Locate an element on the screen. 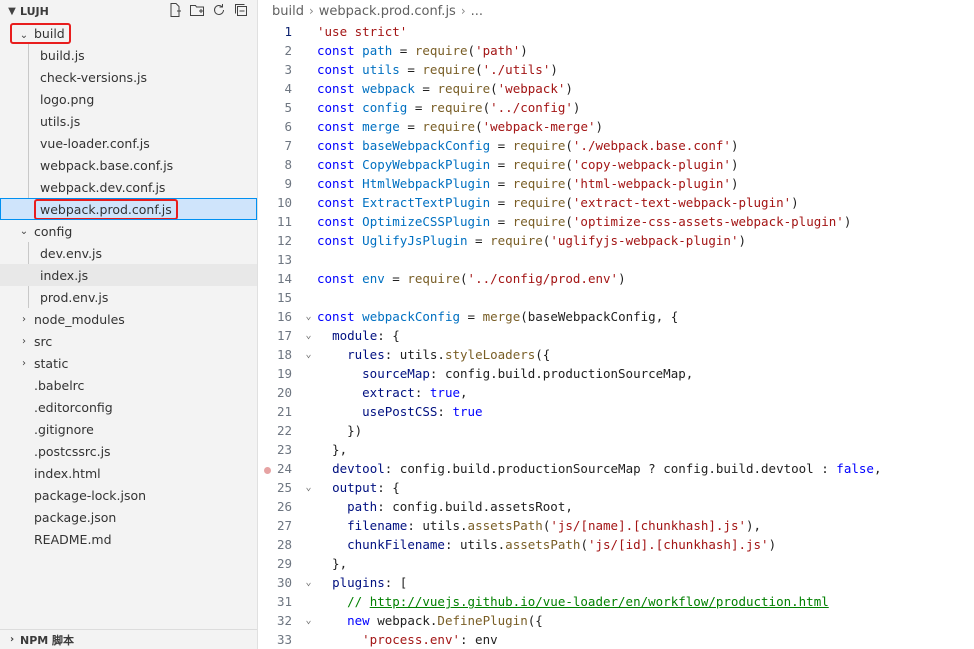  folder-label: build is located at coordinates (49, 33).